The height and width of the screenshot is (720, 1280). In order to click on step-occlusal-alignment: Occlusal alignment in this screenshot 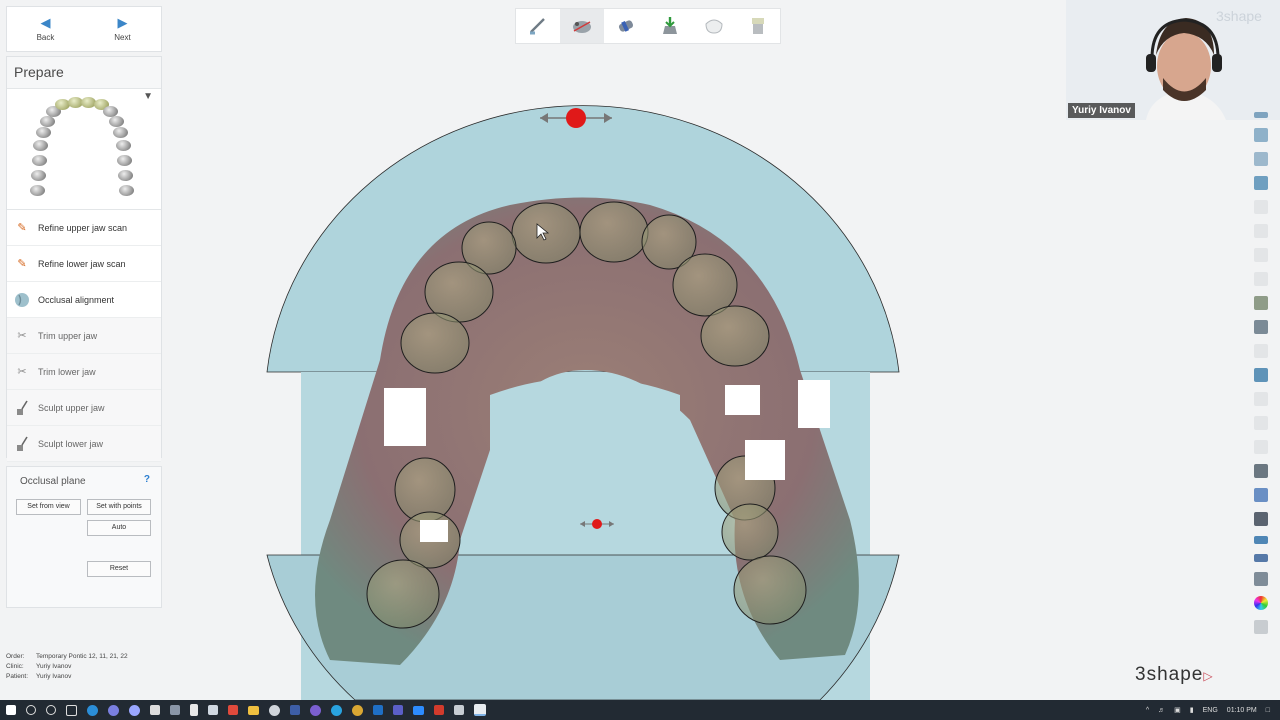, I will do `click(84, 300)`.